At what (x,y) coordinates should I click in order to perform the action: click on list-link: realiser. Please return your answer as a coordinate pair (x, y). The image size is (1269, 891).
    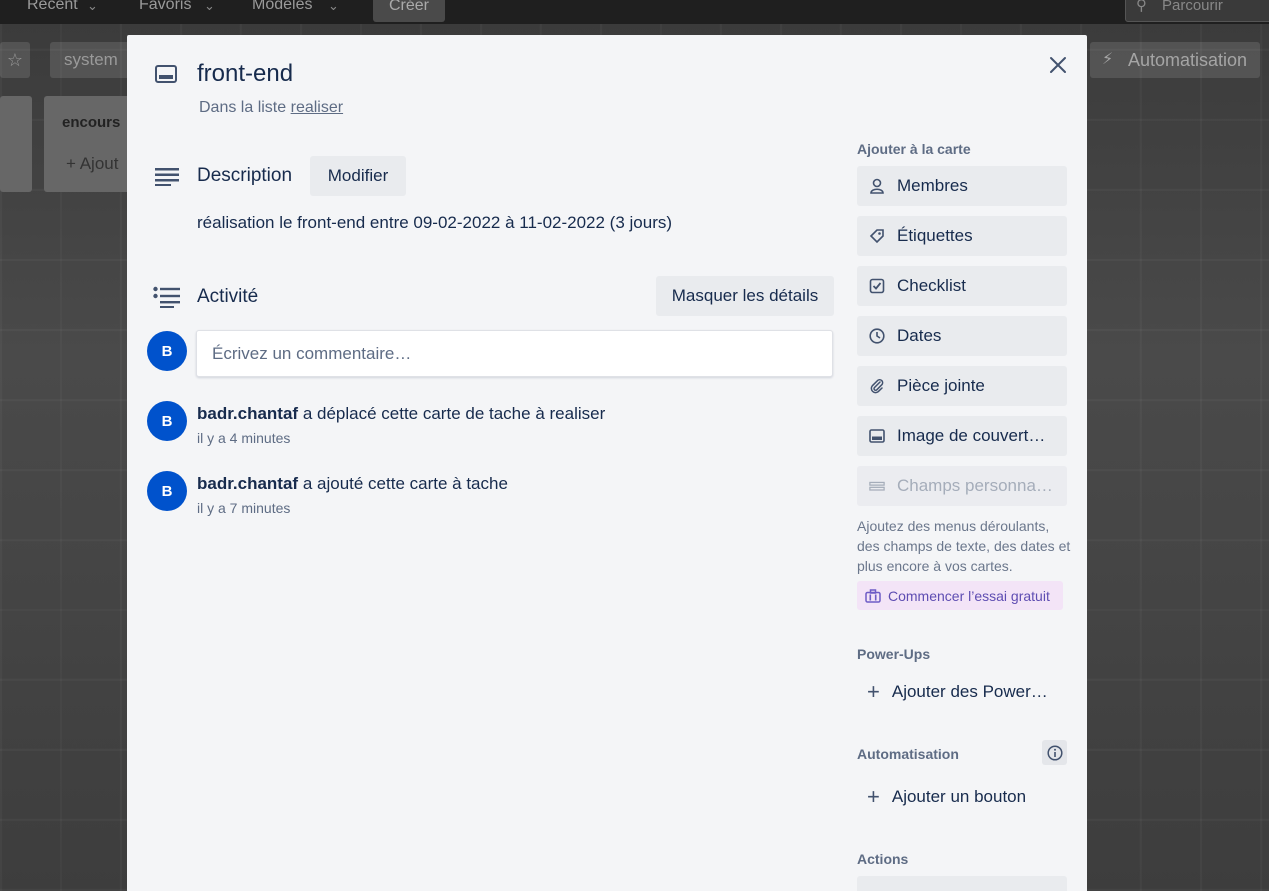
    Looking at the image, I should click on (317, 107).